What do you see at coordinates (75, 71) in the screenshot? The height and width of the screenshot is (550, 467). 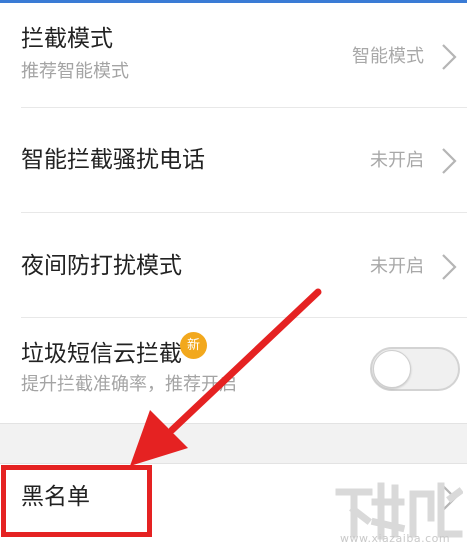 I see `row-subtitle: 推荐智能模式` at bounding box center [75, 71].